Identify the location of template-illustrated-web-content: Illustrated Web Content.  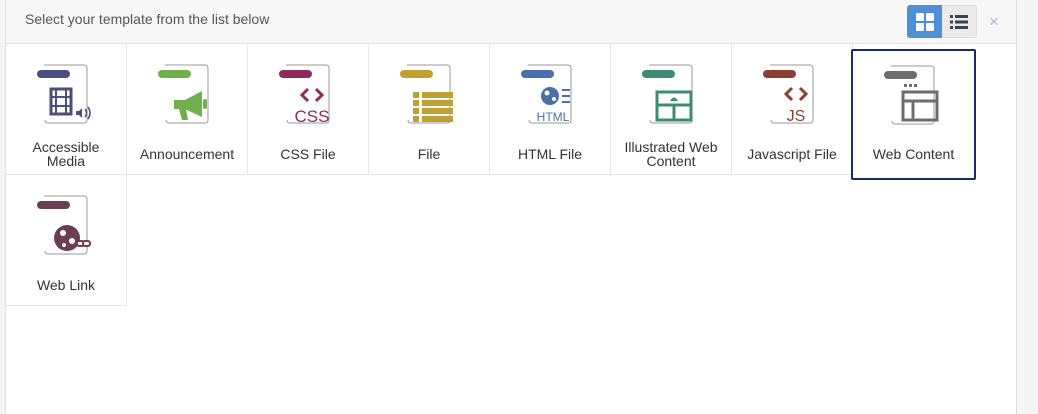
(671, 109).